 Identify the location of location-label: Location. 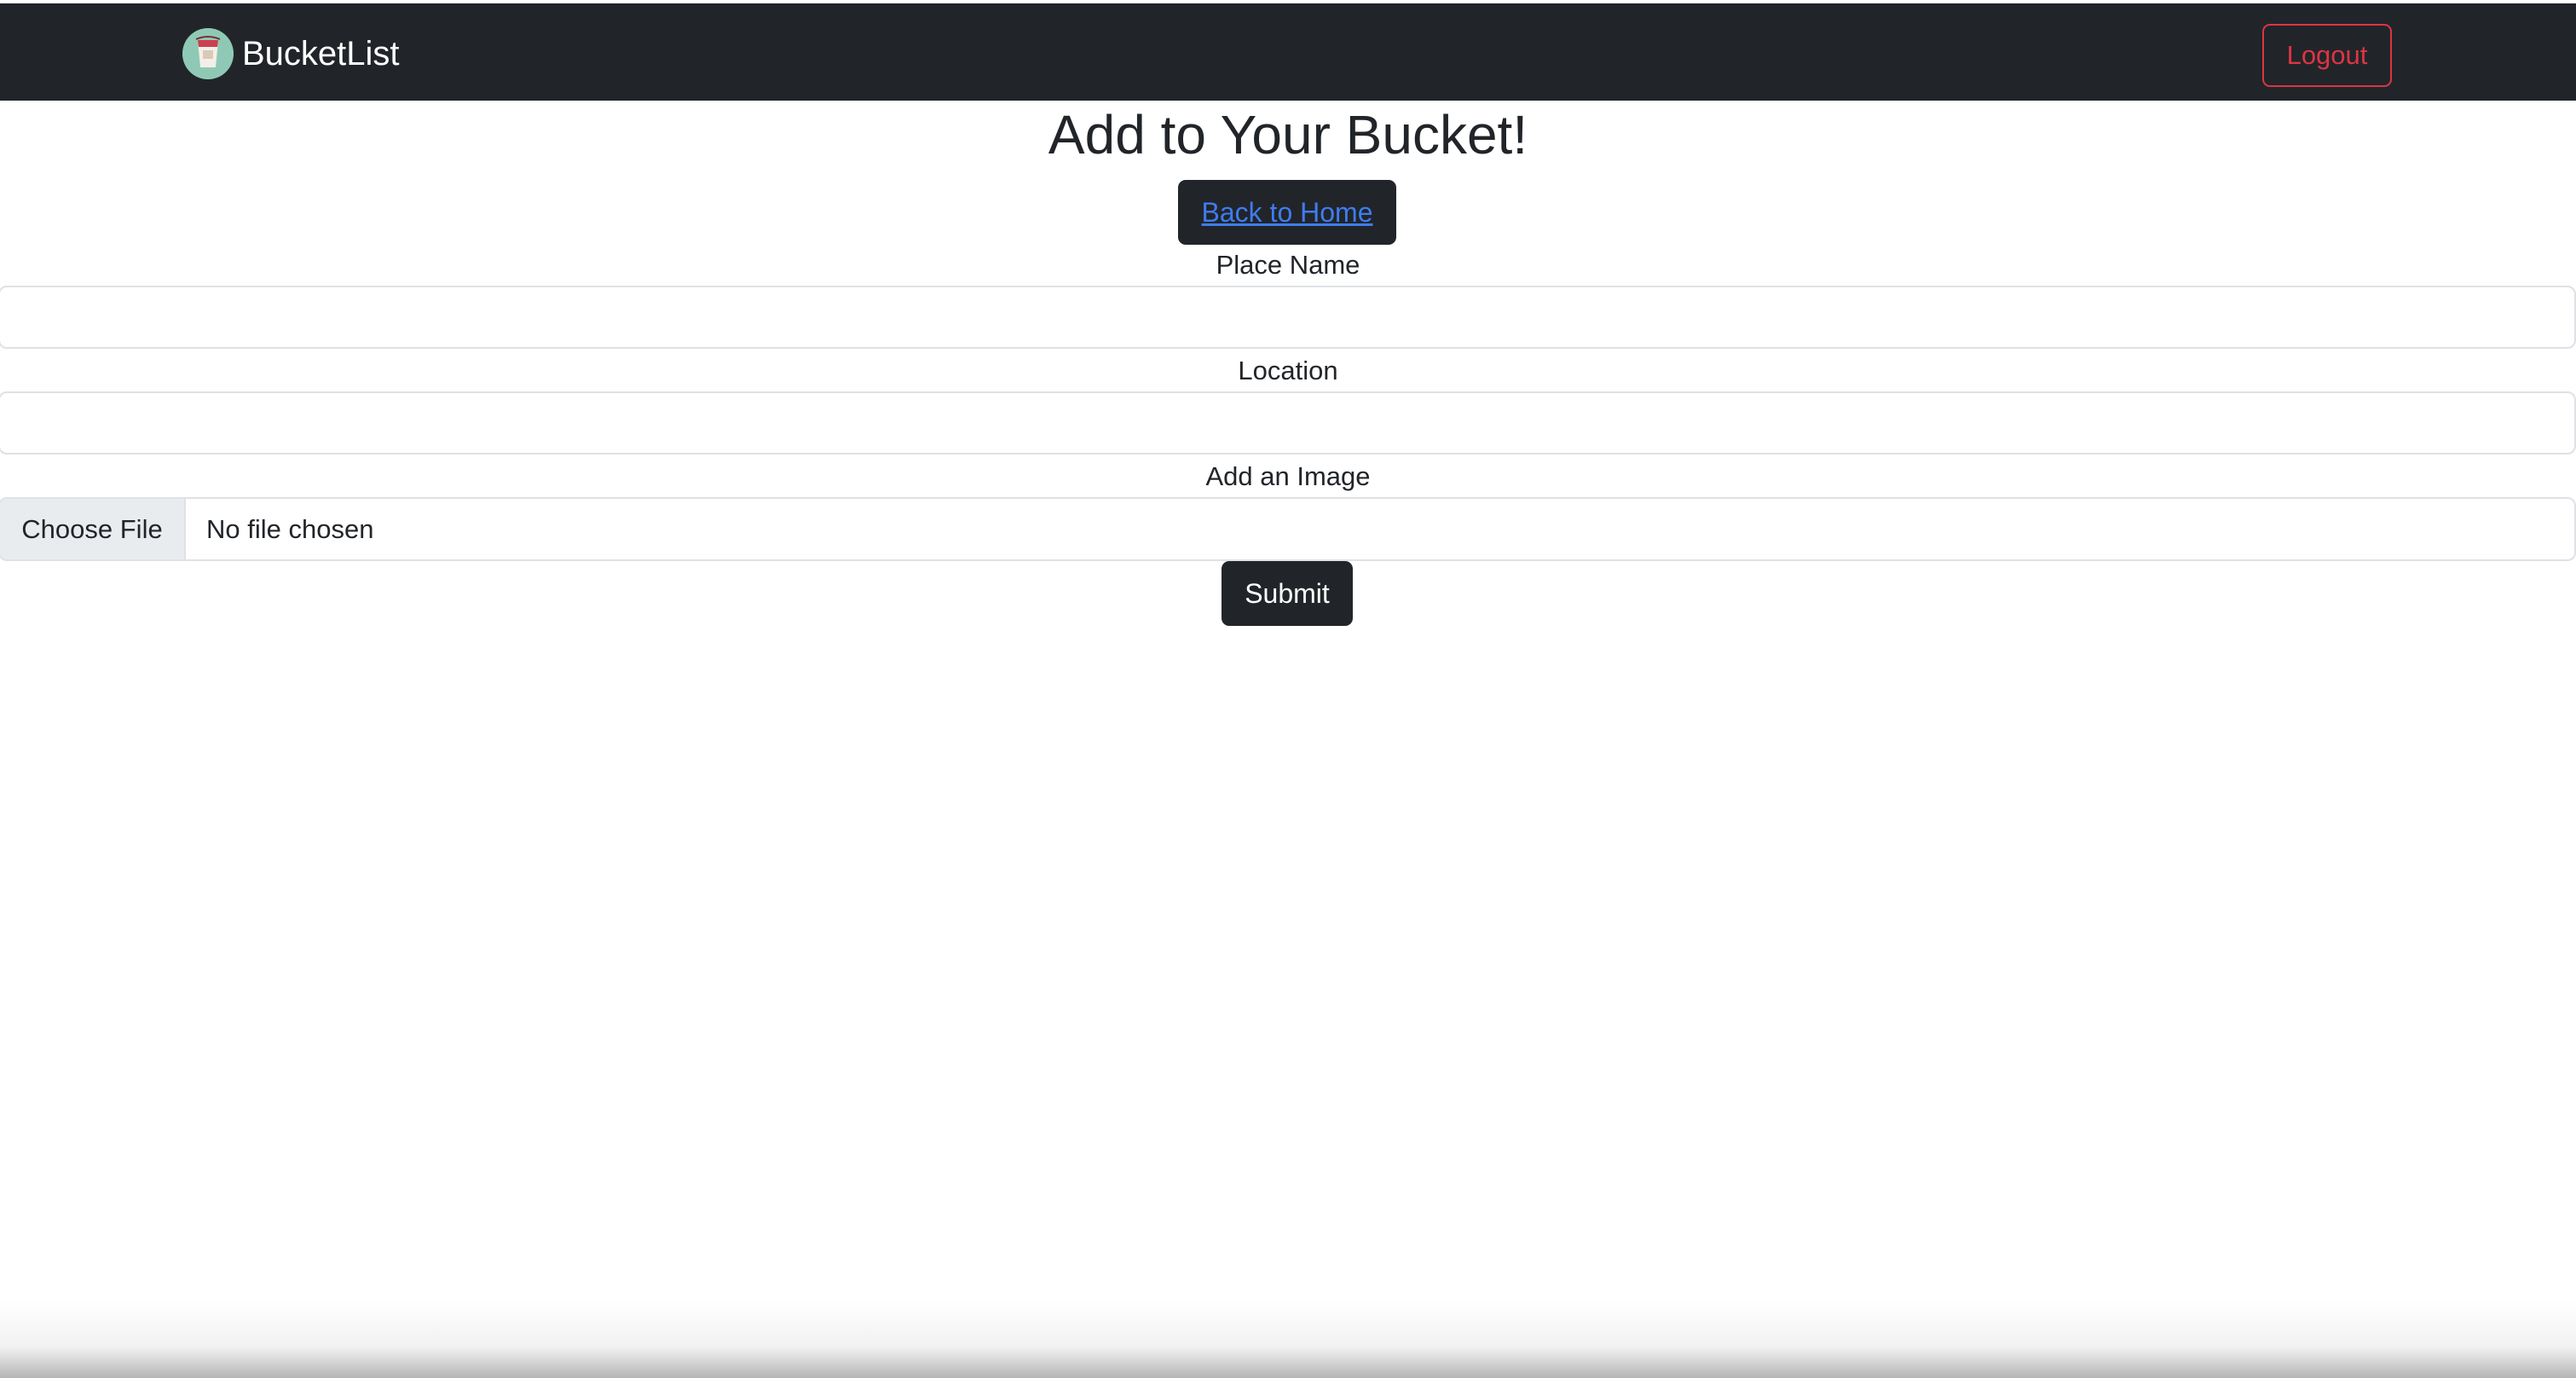
(1288, 370).